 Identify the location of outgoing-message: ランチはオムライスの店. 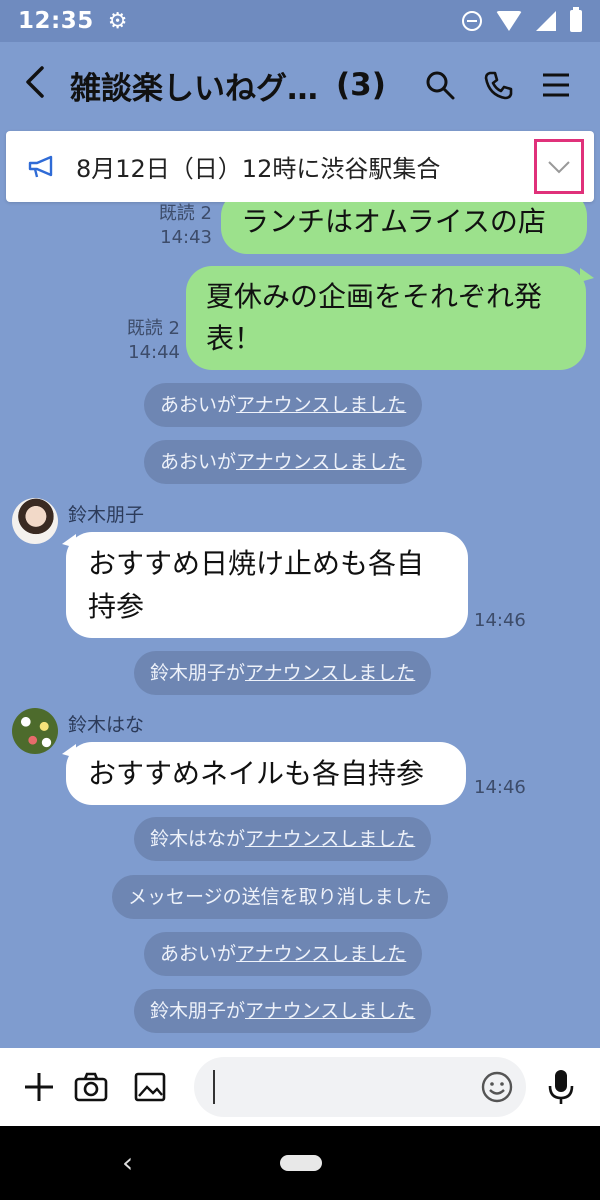
(404, 228).